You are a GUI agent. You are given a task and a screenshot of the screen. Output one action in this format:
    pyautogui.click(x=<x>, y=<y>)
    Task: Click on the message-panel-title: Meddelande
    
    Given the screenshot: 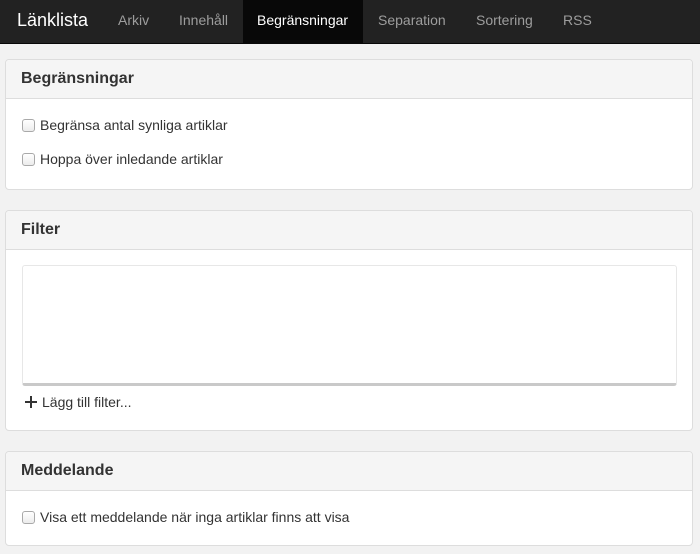 What is the action you would take?
    pyautogui.click(x=349, y=471)
    